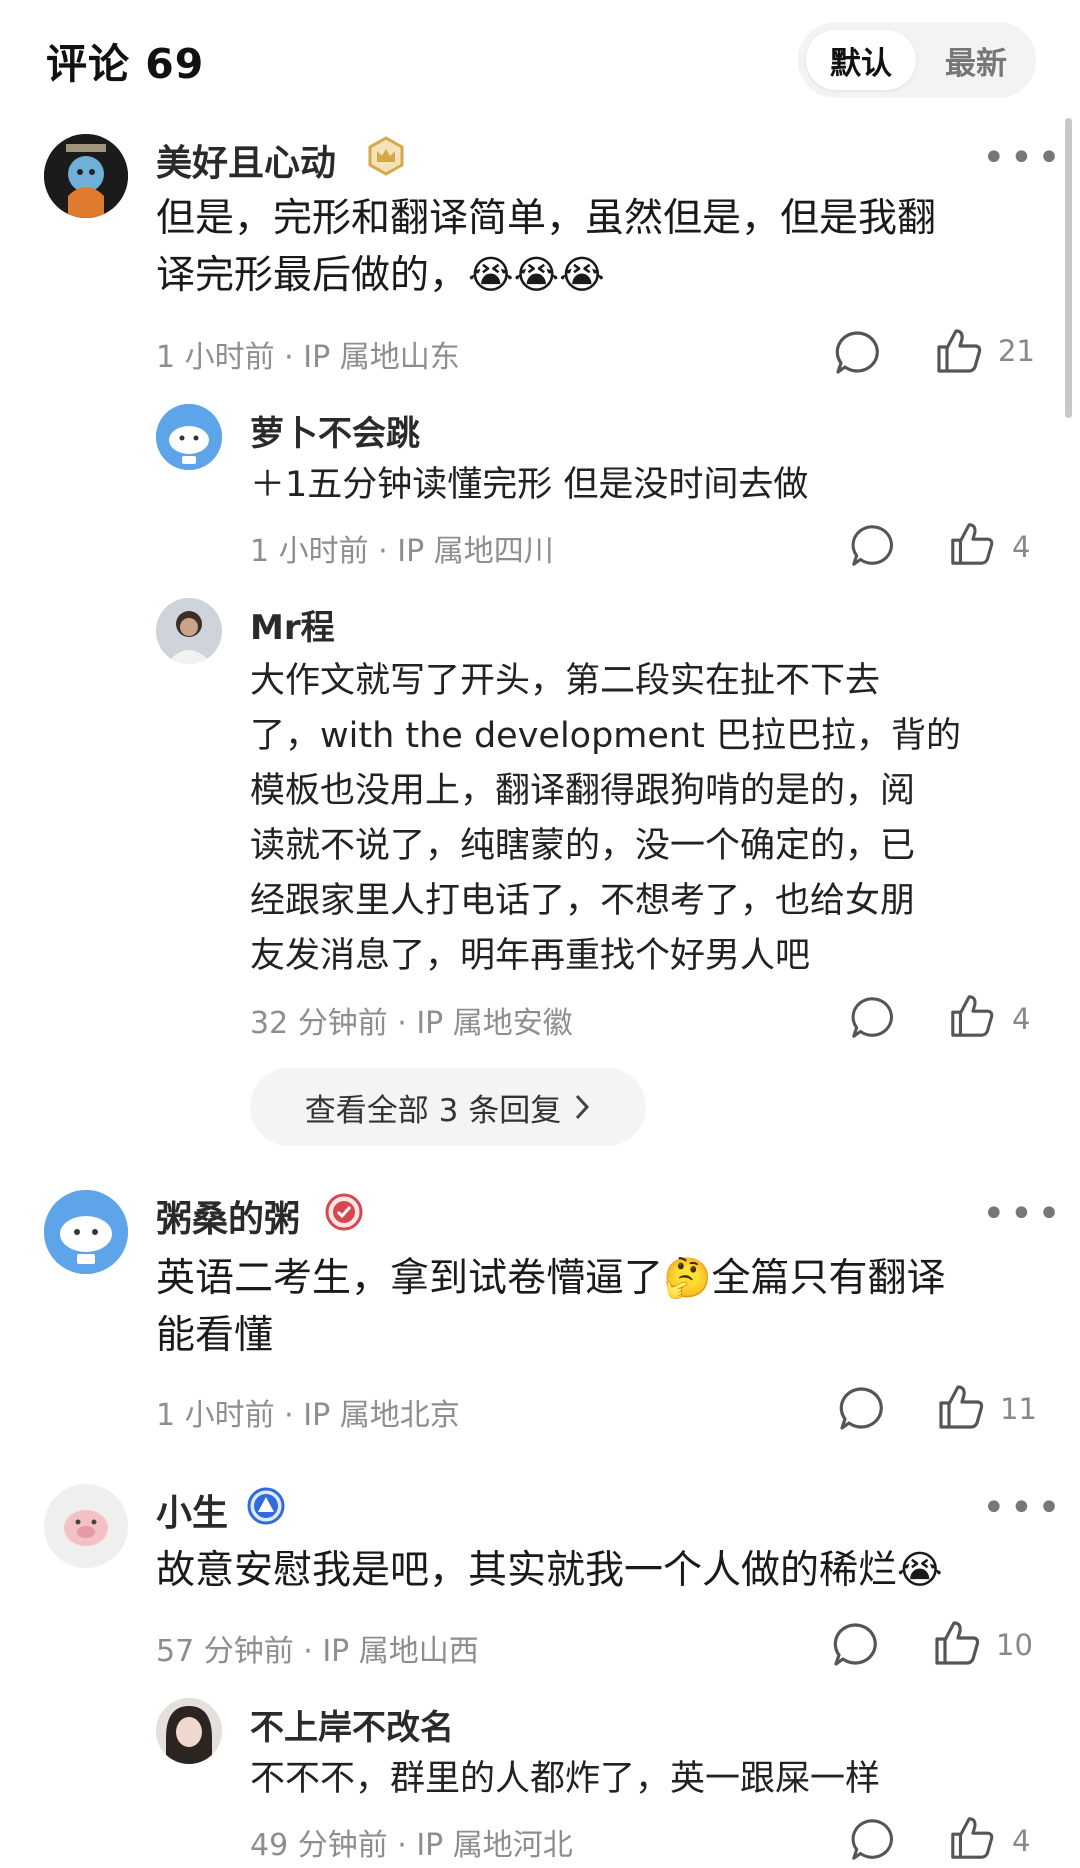 The height and width of the screenshot is (1868, 1080). I want to click on comment-username: 粥桑的粥, so click(228, 1216).